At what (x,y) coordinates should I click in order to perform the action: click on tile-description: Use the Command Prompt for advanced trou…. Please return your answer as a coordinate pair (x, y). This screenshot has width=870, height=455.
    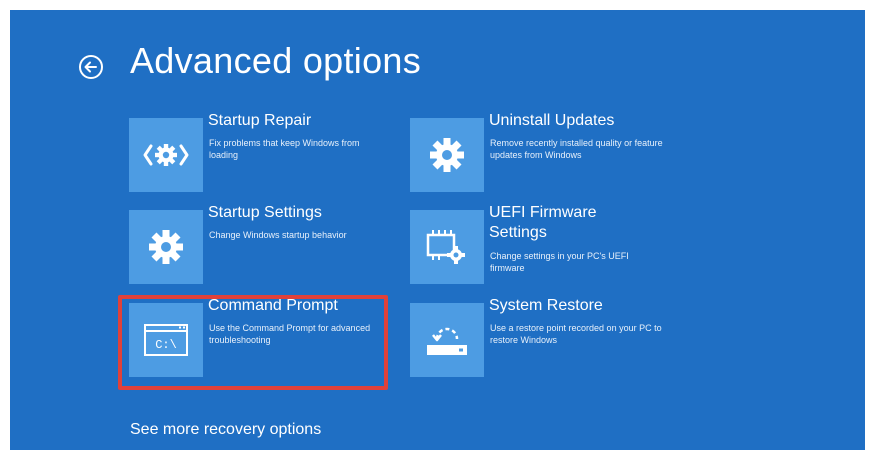
    Looking at the image, I should click on (290, 334).